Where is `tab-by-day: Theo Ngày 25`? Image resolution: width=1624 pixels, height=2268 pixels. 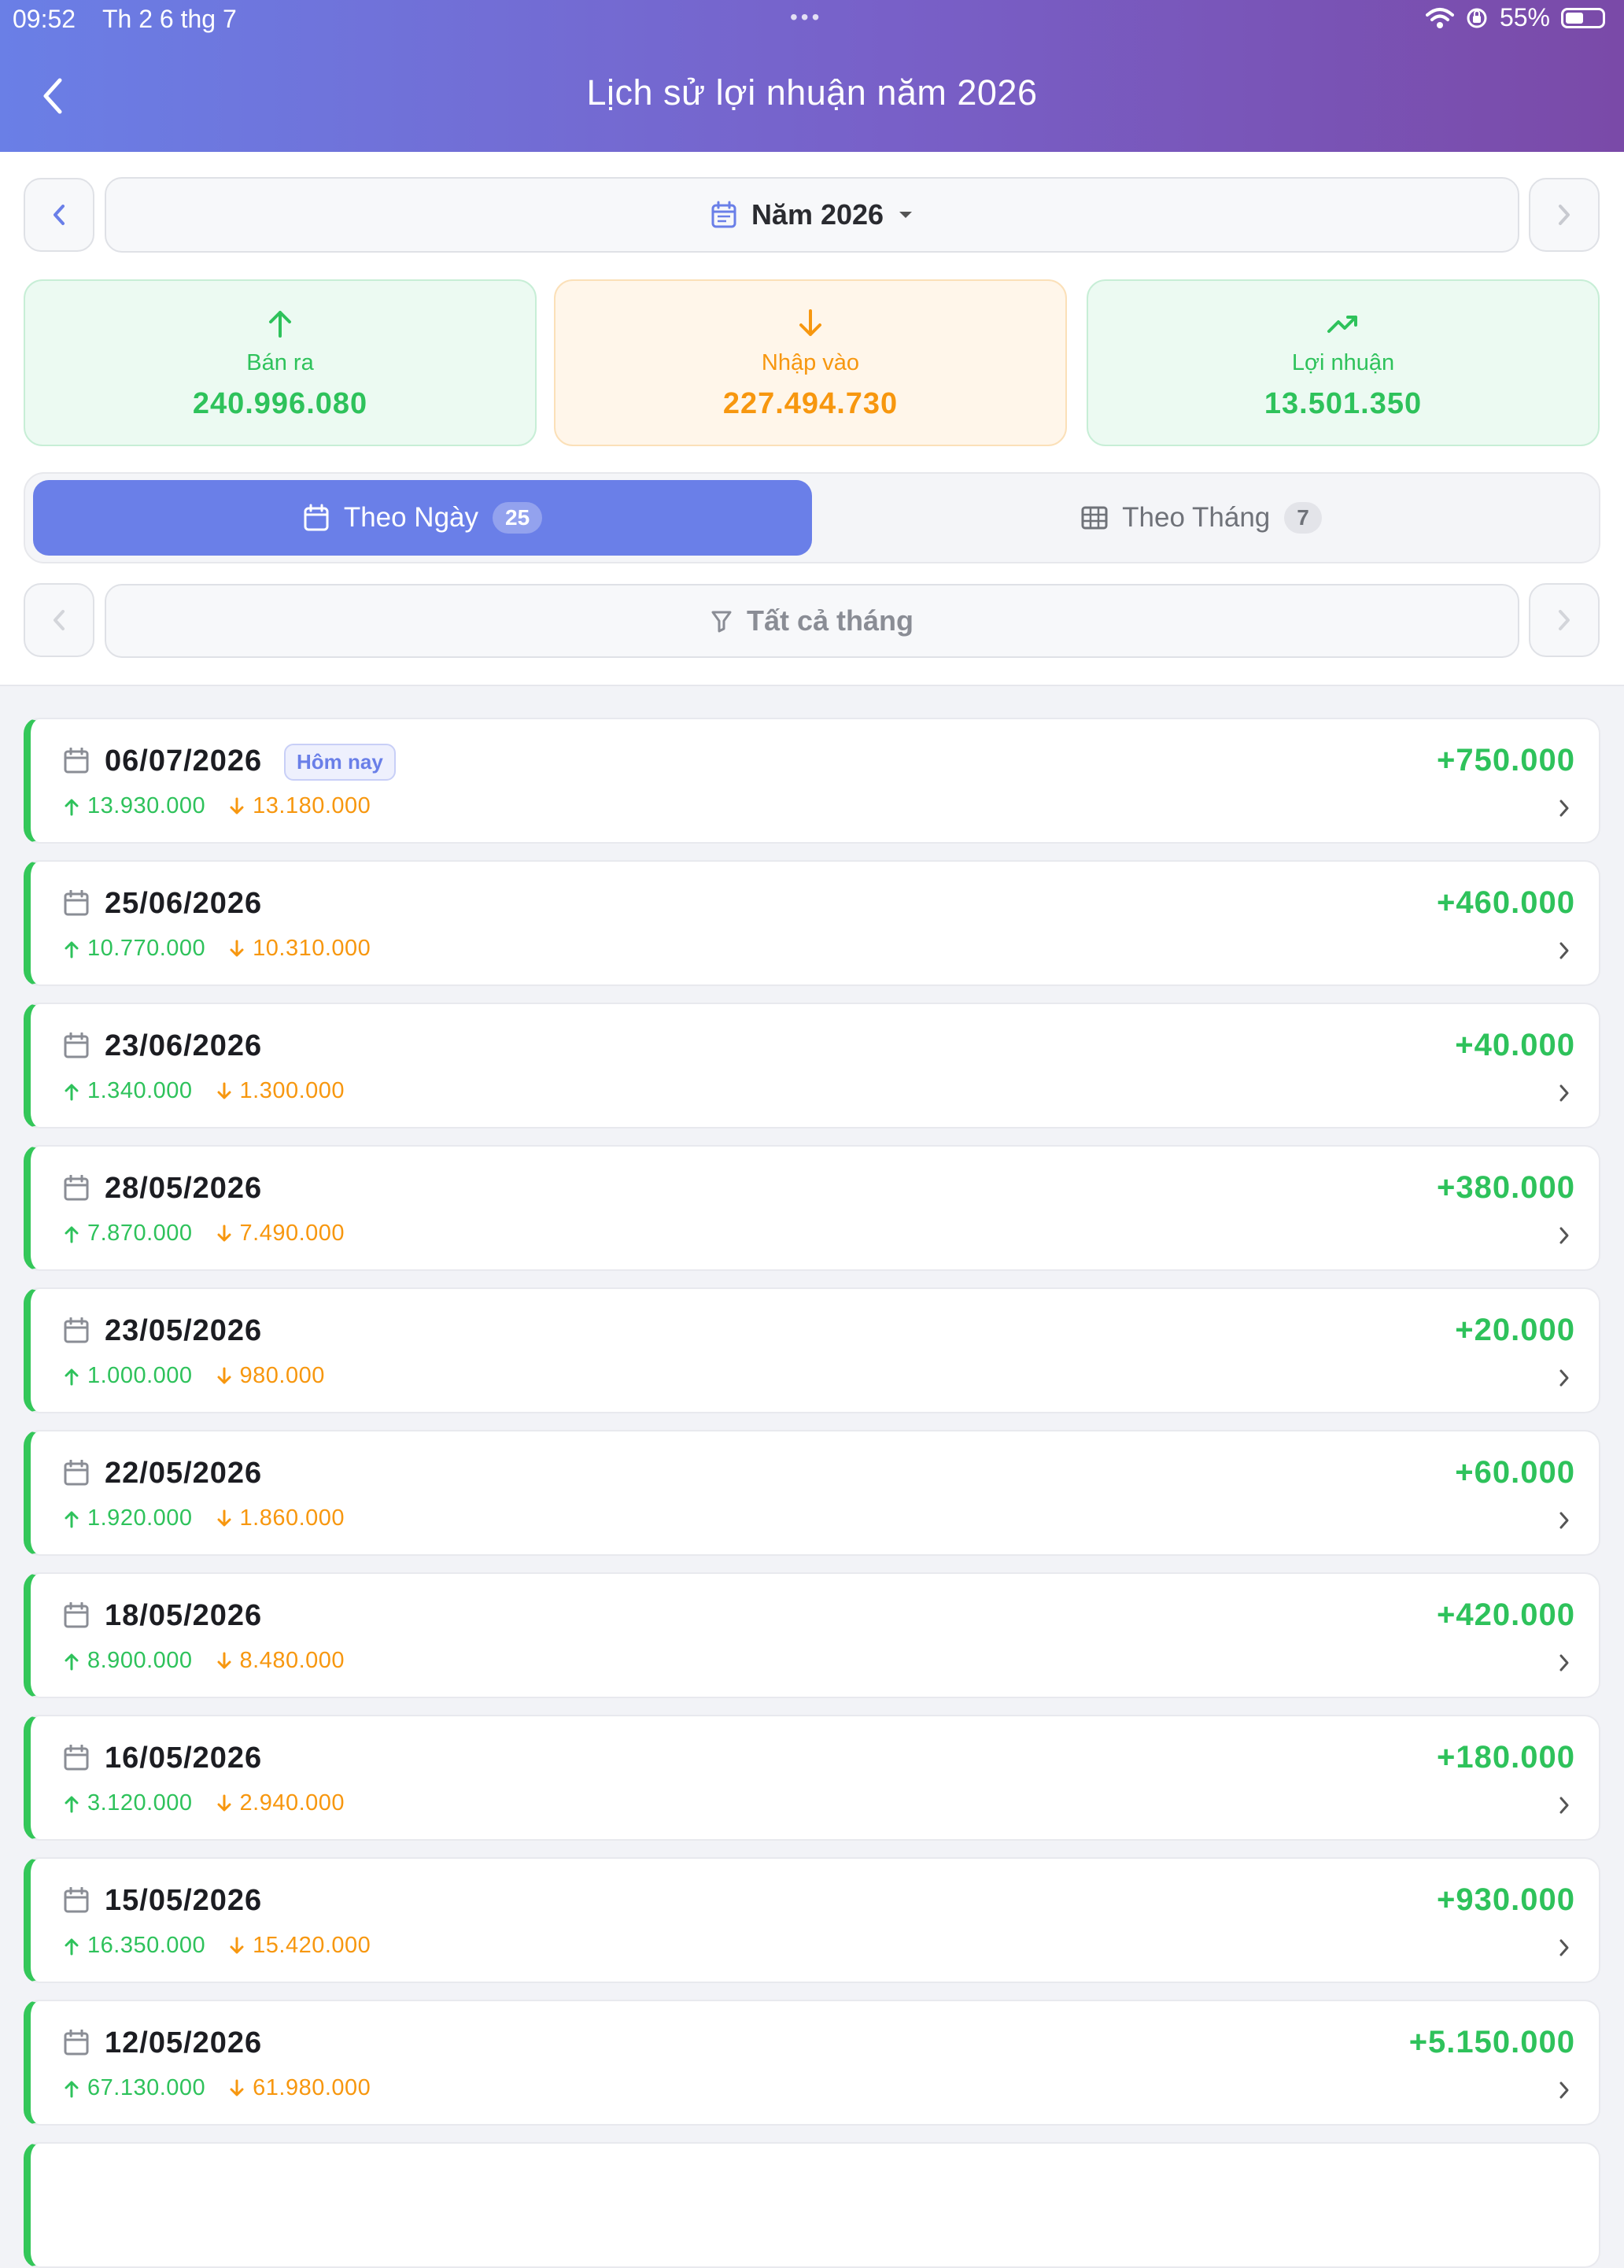 tab-by-day: Theo Ngày 25 is located at coordinates (422, 518).